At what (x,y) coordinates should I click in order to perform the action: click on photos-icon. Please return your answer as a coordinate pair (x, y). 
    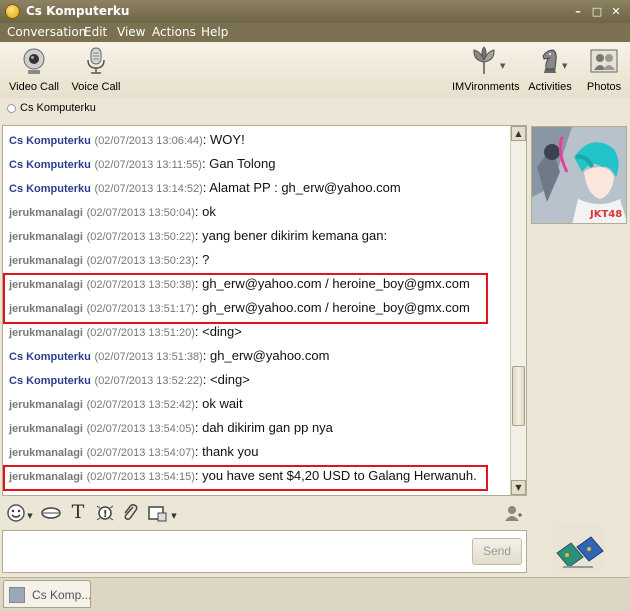
    Looking at the image, I should click on (604, 61).